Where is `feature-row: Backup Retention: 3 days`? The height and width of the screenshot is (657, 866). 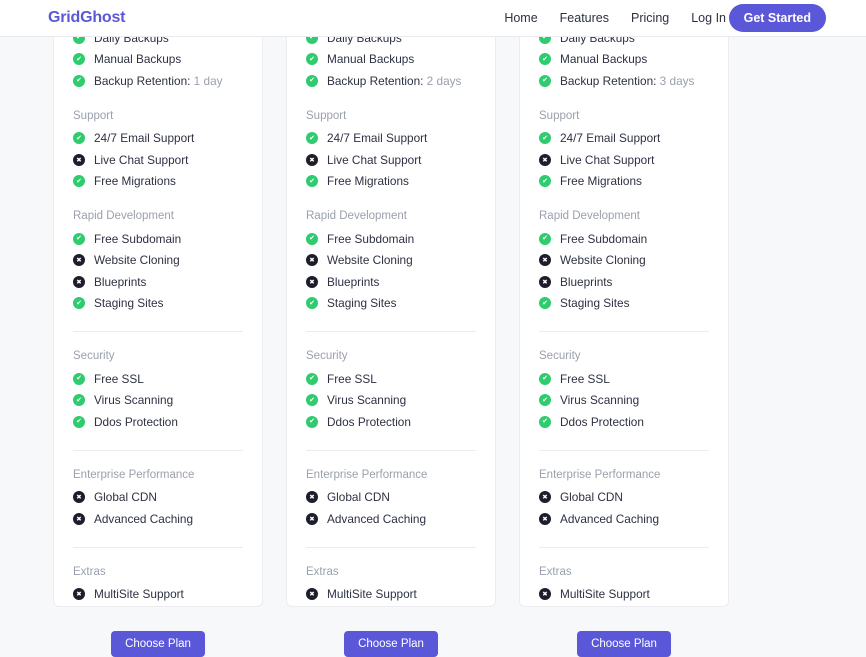
feature-row: Backup Retention: 3 days is located at coordinates (624, 81).